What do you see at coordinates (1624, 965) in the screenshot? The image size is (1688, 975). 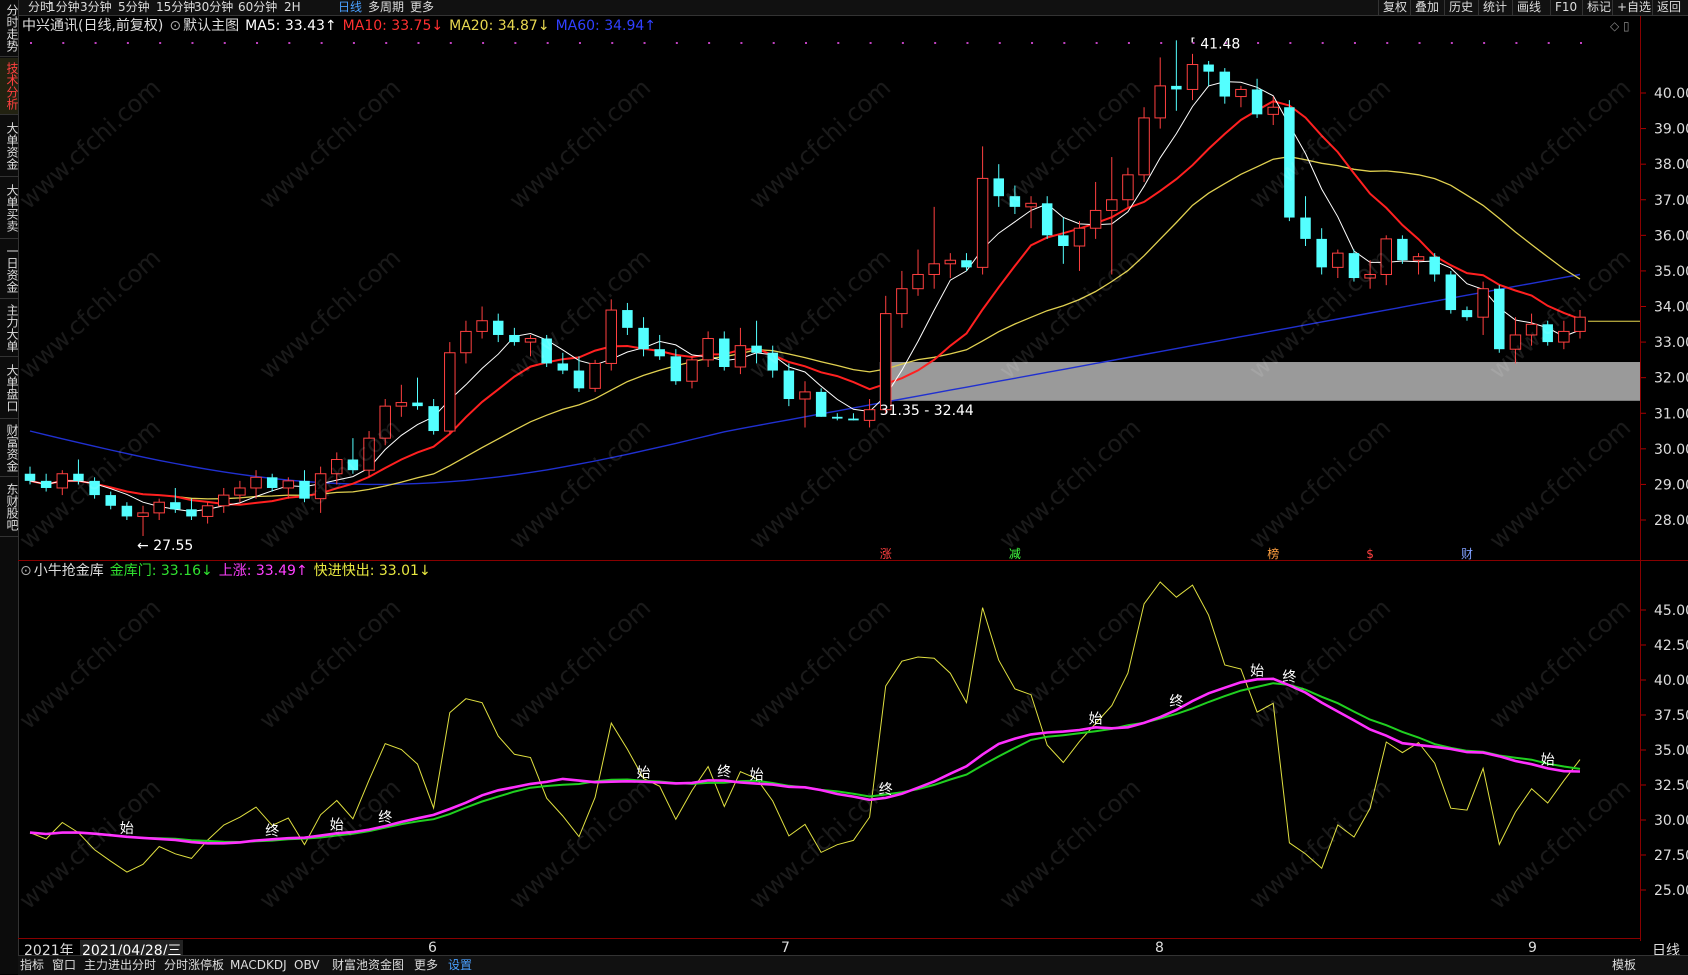 I see `template-button: 模板` at bounding box center [1624, 965].